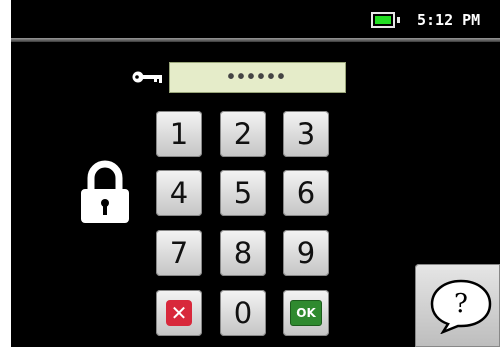 The image size is (500, 347). I want to click on key-0: 0, so click(243, 313).